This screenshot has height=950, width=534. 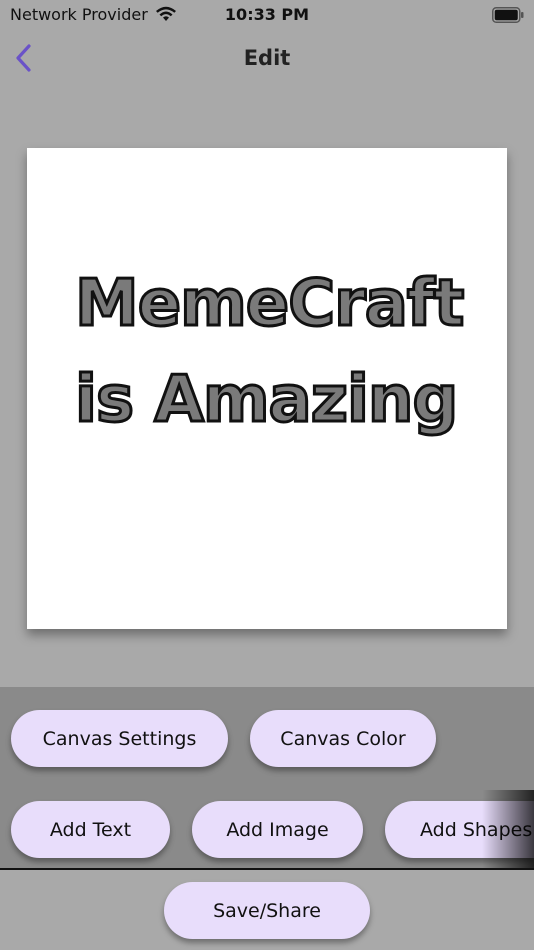 I want to click on add-shapes-button: Add Shapes, so click(x=459, y=829).